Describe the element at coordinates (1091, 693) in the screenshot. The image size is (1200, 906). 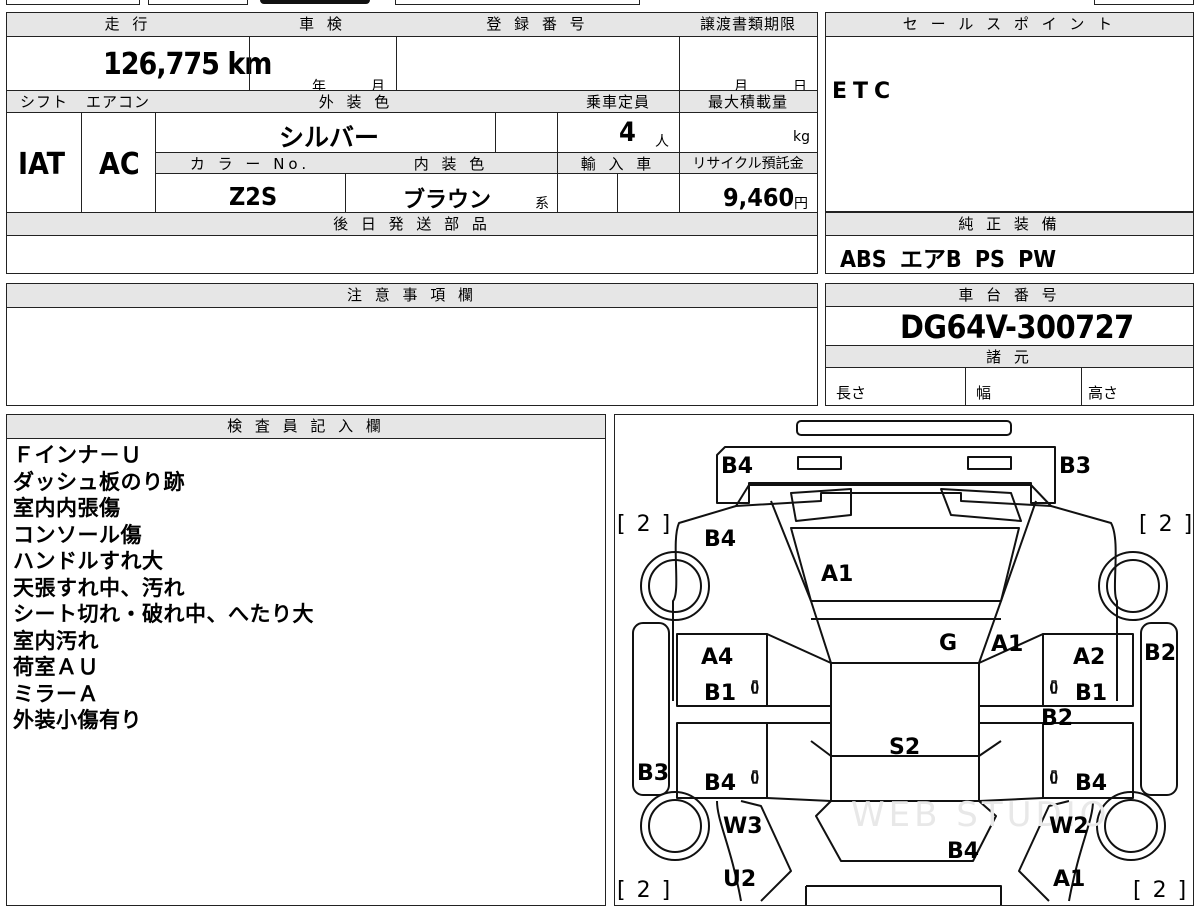
I see `mark-door-right-b1: B1` at that location.